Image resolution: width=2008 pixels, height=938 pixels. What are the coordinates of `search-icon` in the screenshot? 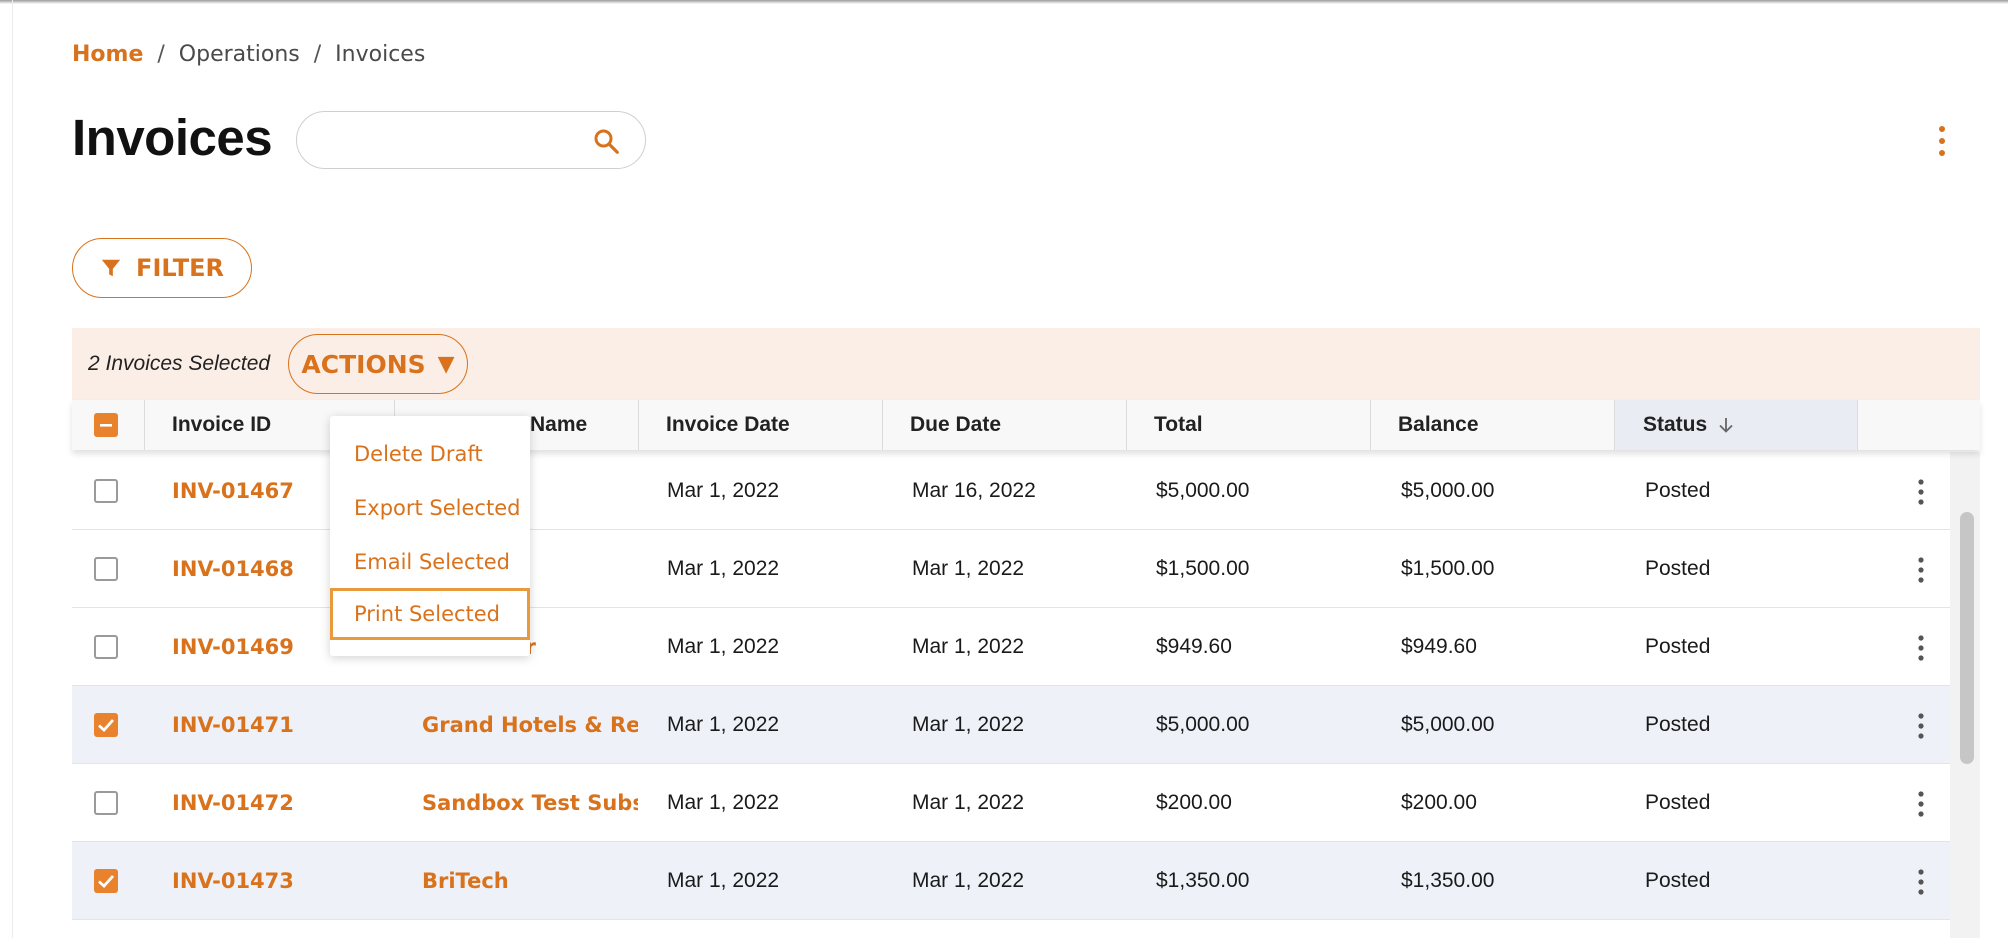 It's located at (606, 141).